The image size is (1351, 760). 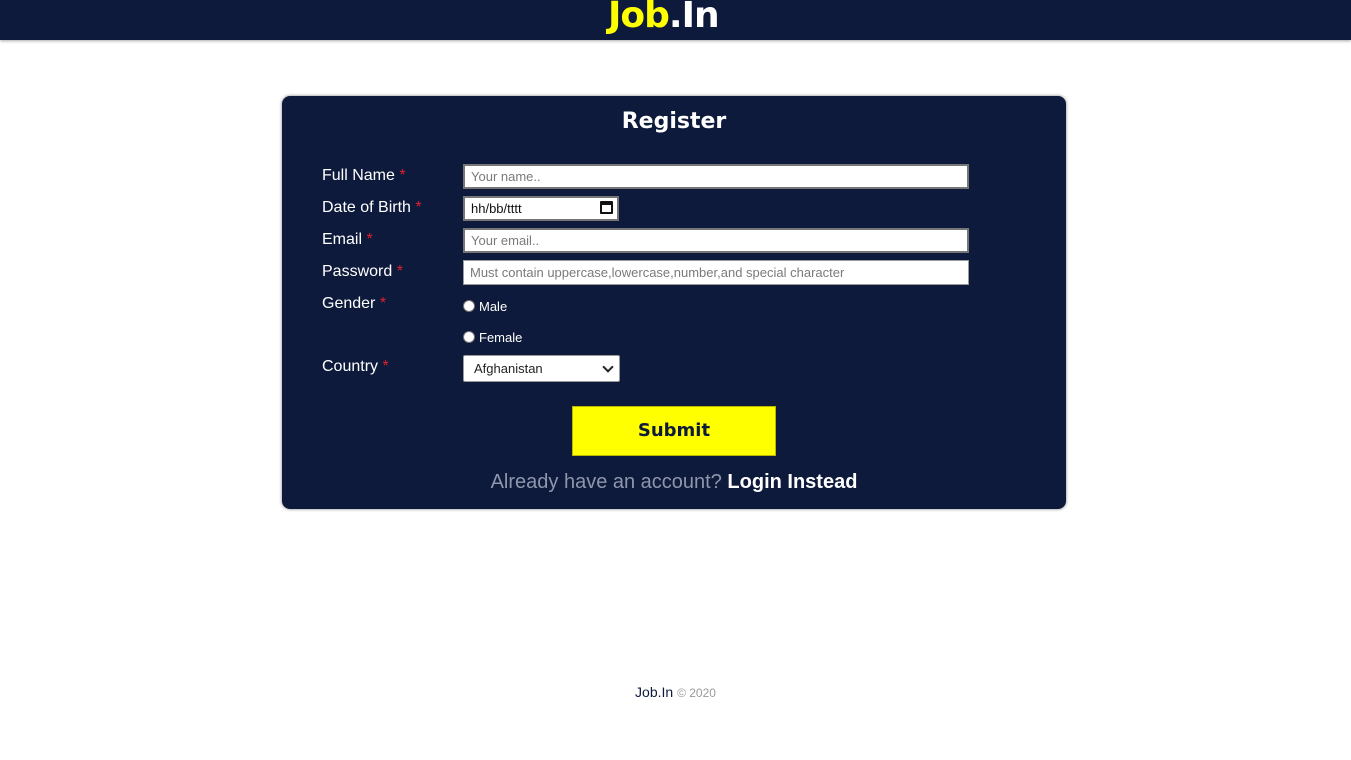 What do you see at coordinates (639, 18) in the screenshot?
I see `logo-job-text: Job` at bounding box center [639, 18].